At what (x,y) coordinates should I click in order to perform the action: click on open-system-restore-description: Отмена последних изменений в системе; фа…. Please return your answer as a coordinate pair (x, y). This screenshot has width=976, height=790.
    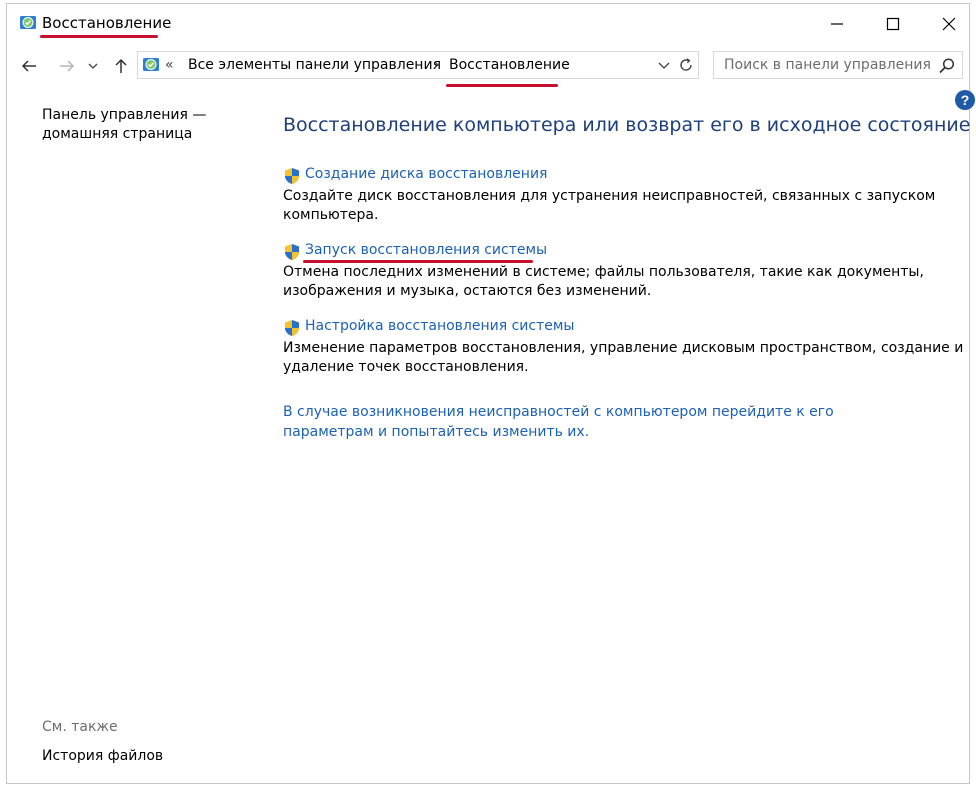
    Looking at the image, I should click on (603, 281).